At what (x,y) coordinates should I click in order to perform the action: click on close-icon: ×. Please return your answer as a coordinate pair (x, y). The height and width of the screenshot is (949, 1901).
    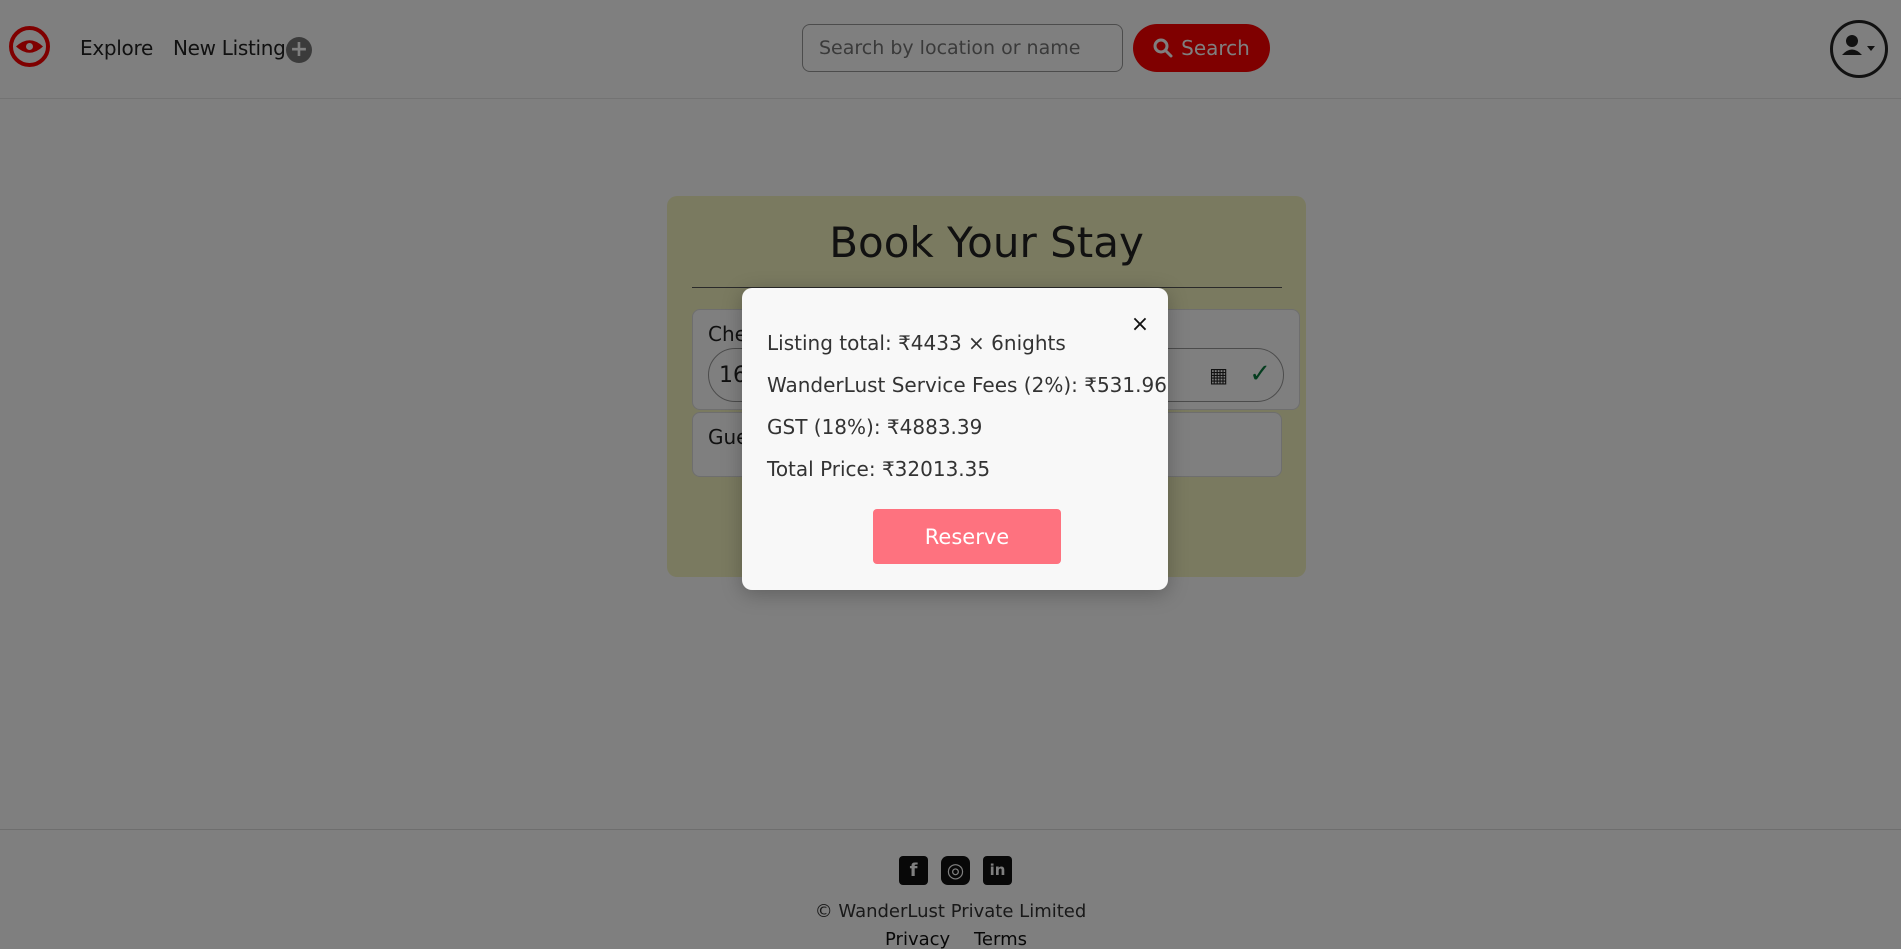
    Looking at the image, I should click on (1140, 325).